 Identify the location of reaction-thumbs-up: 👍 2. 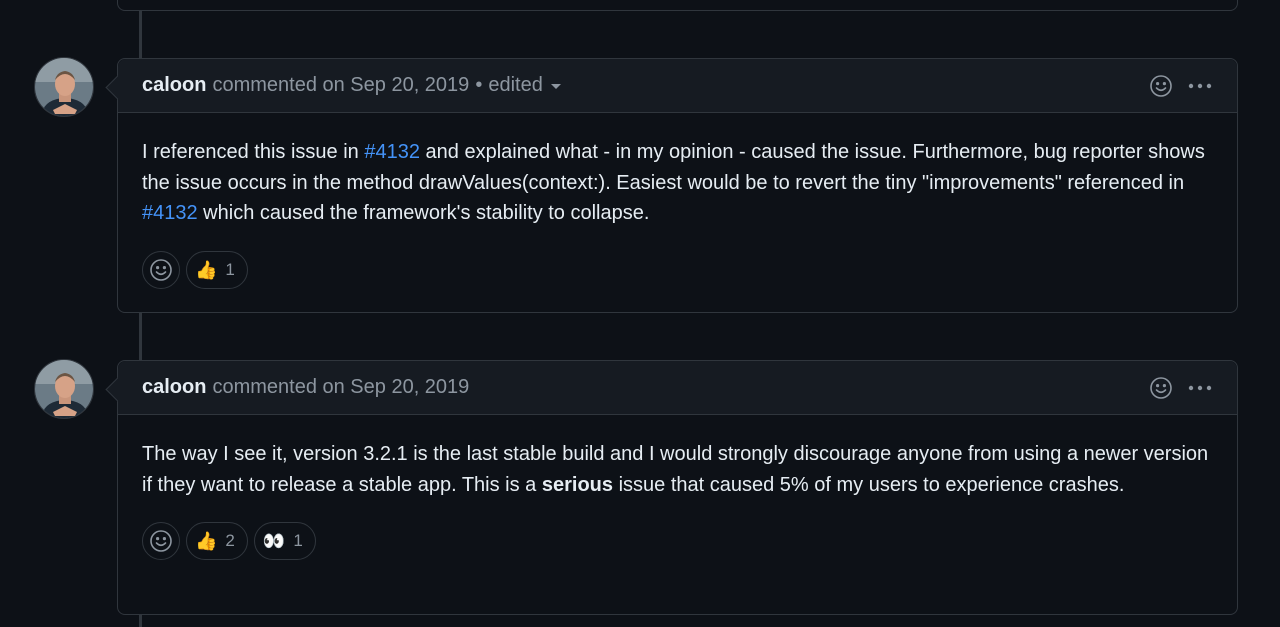
(217, 541).